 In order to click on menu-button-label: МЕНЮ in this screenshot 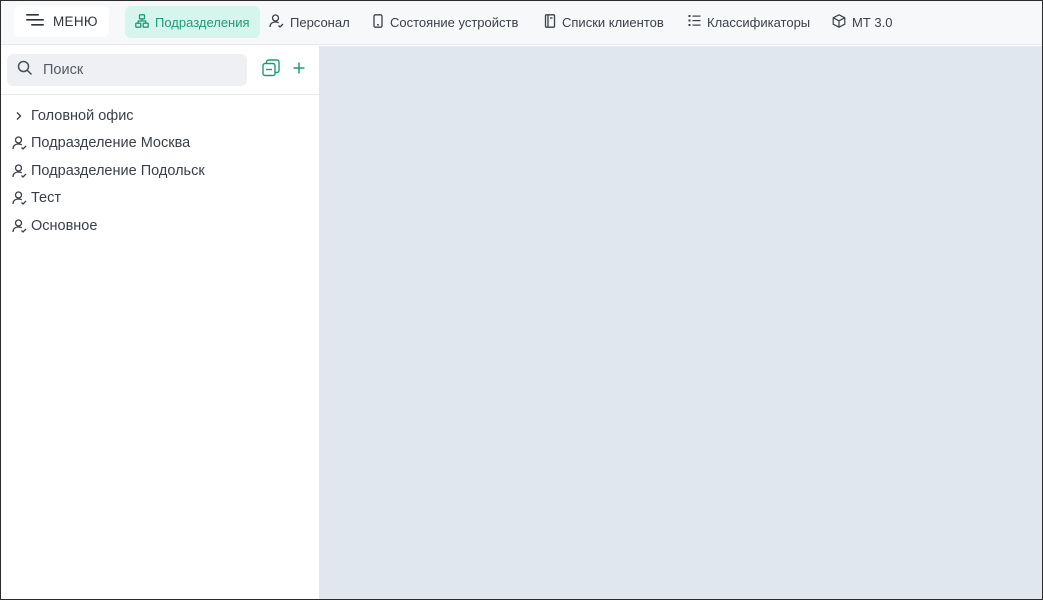, I will do `click(75, 21)`.